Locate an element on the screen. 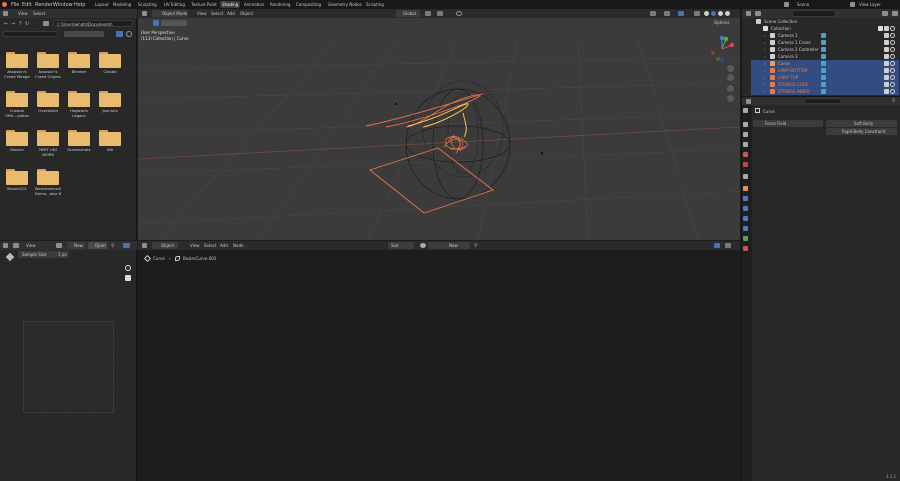 This screenshot has height=481, width=900. forward-icon: → is located at coordinates (13, 24).